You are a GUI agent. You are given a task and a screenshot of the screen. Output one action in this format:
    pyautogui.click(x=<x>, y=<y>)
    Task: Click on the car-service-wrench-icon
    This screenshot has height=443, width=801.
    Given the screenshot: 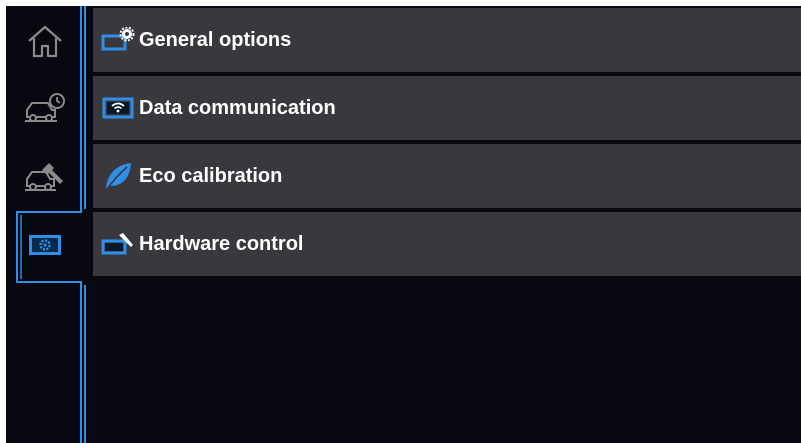 What is the action you would take?
    pyautogui.click(x=44, y=177)
    